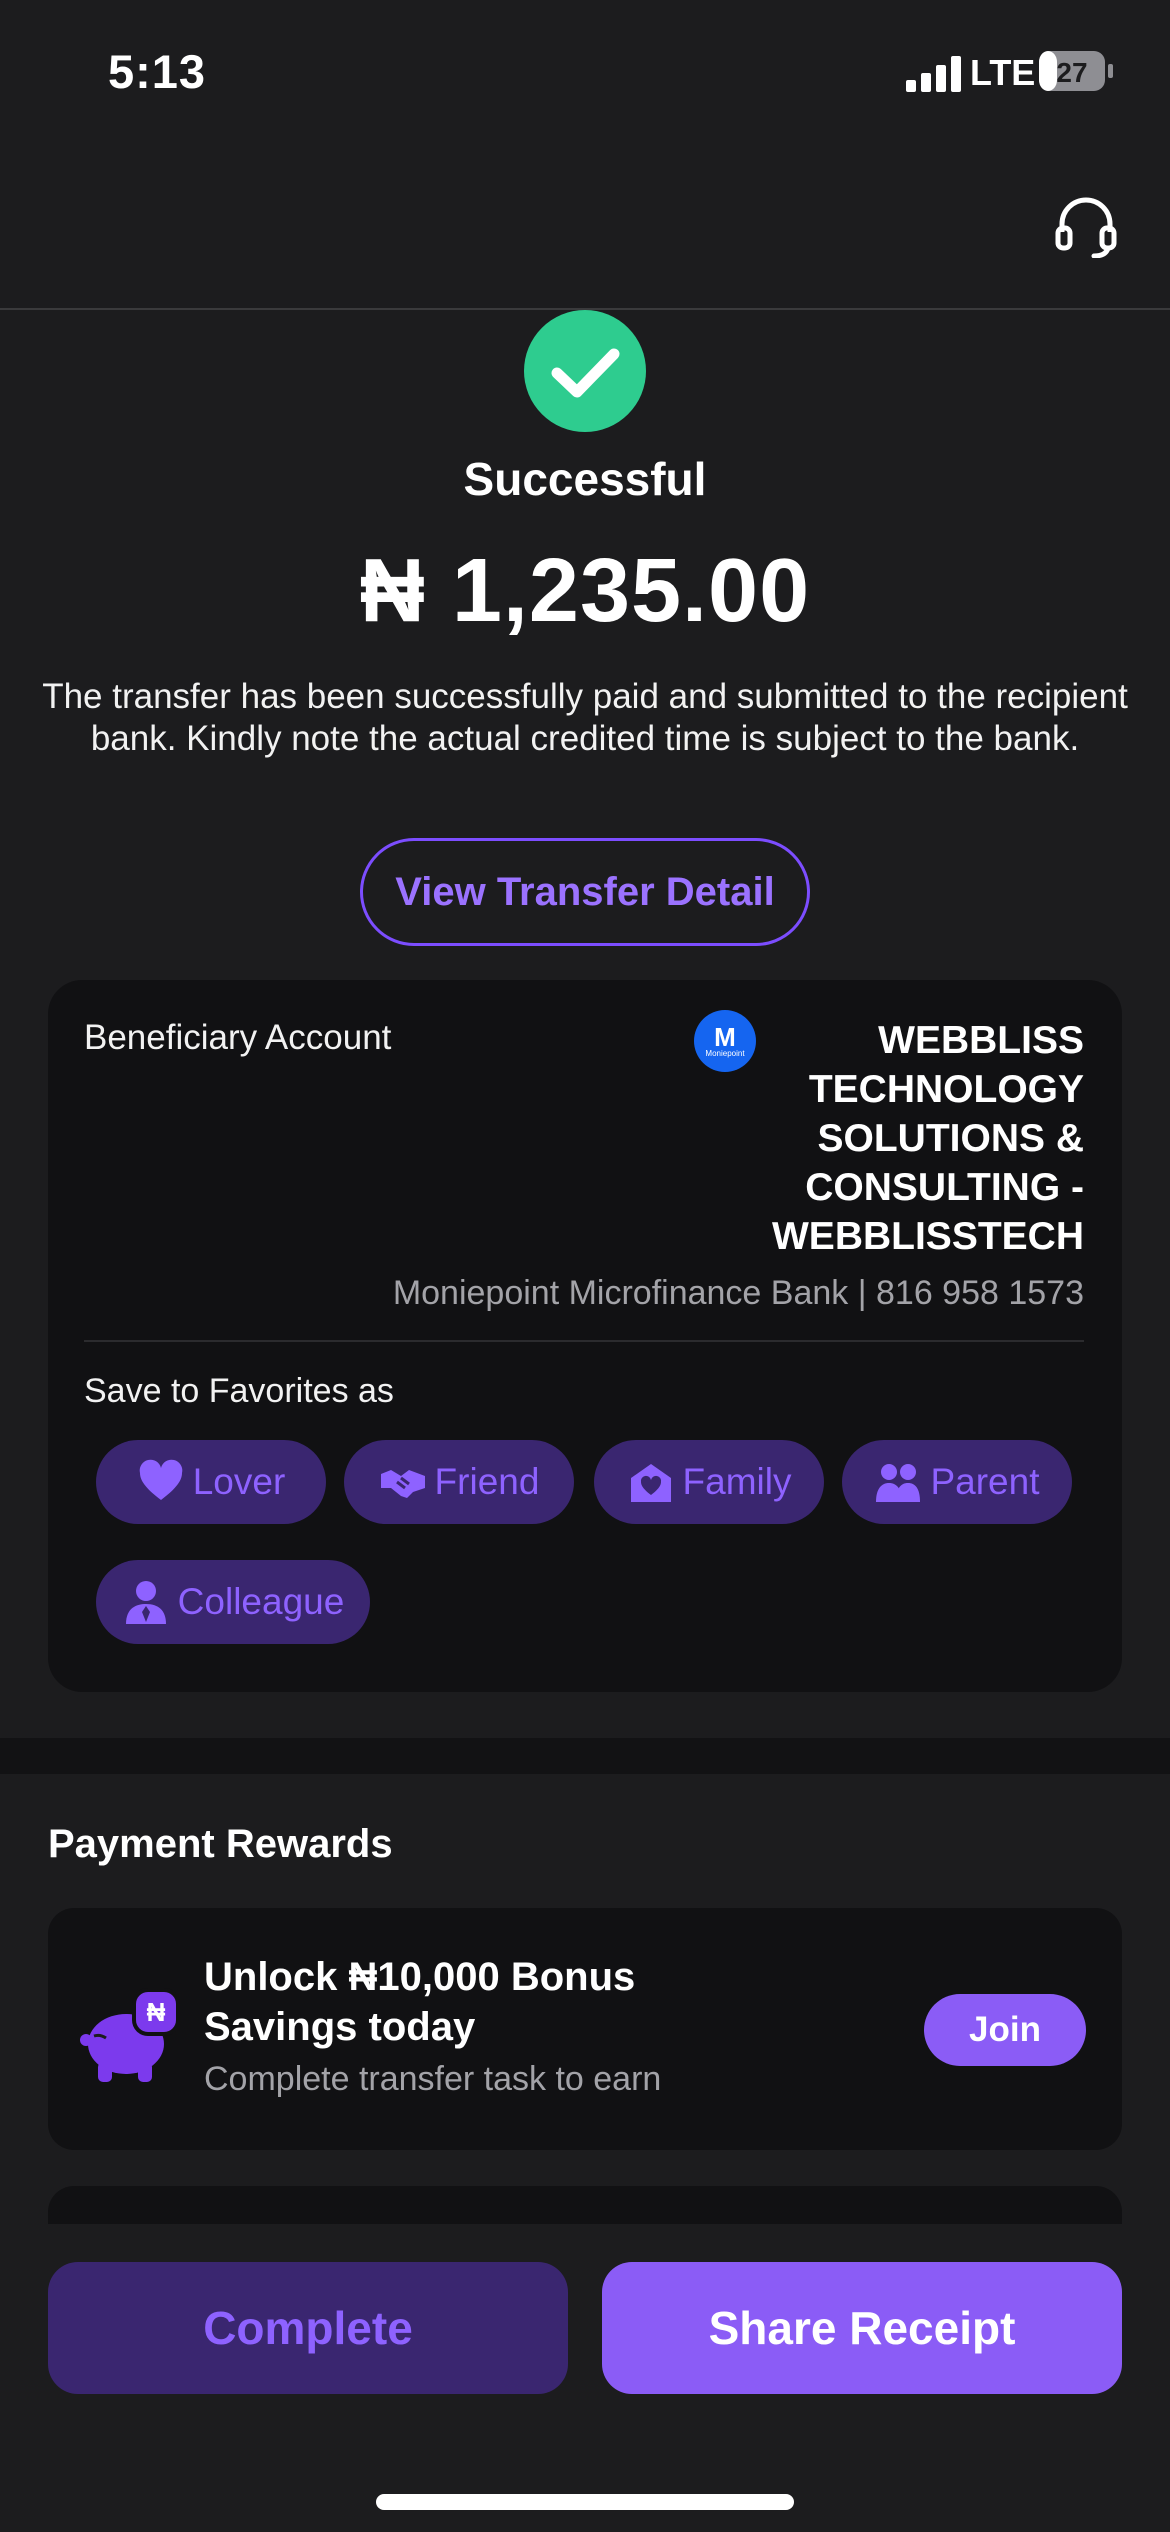 The image size is (1170, 2532). What do you see at coordinates (402, 1484) in the screenshot?
I see `handshake-icon` at bounding box center [402, 1484].